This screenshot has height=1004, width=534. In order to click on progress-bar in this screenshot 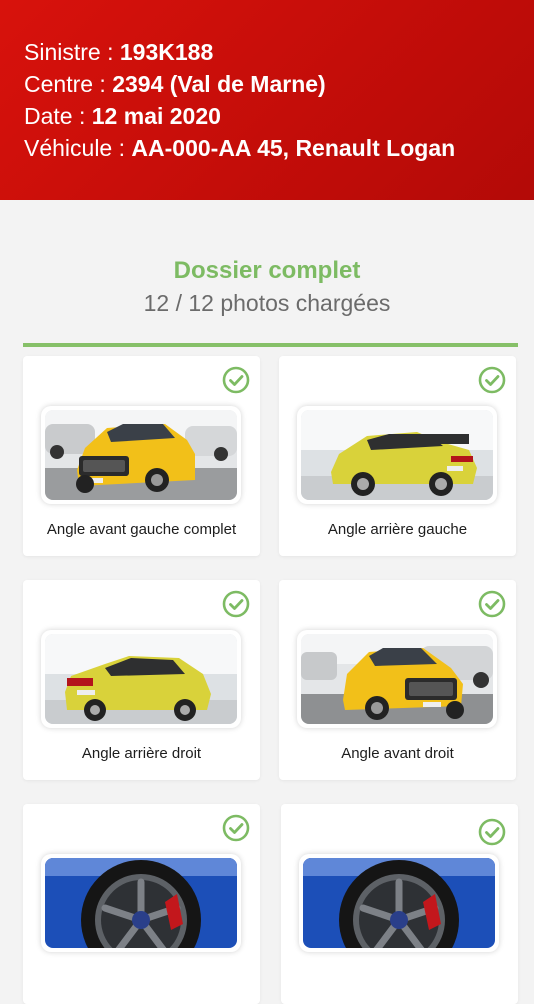, I will do `click(270, 345)`.